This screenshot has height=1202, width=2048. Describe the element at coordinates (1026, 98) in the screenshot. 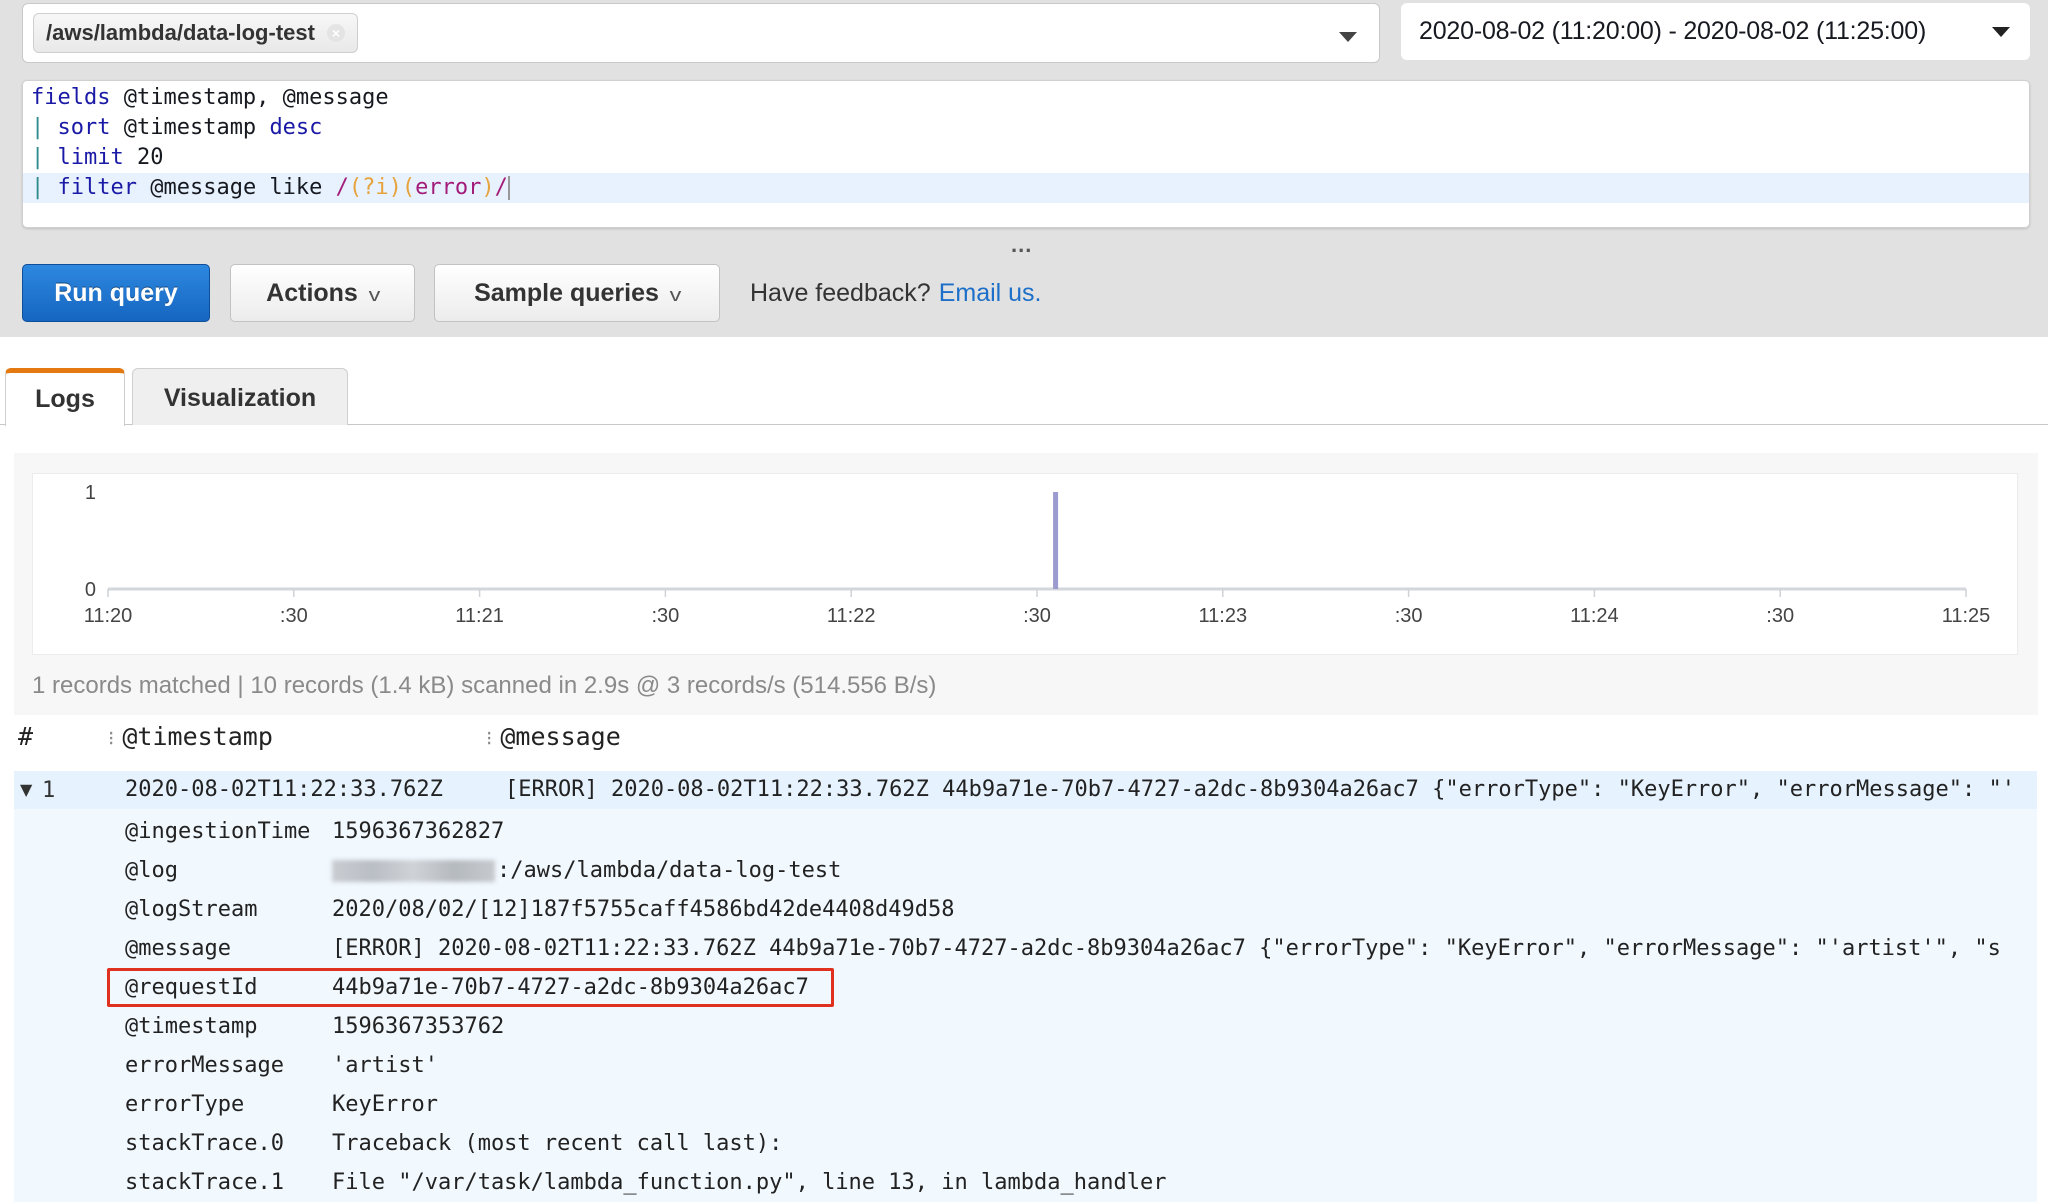

I see `code-line: fields @timestamp, @message` at that location.